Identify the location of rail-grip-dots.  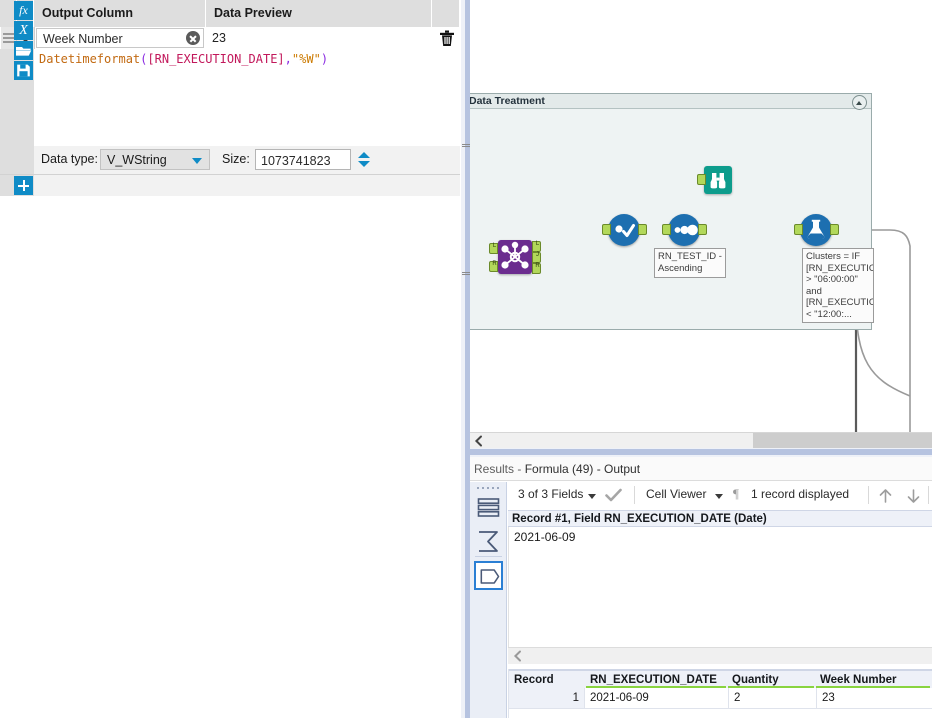
(488, 488).